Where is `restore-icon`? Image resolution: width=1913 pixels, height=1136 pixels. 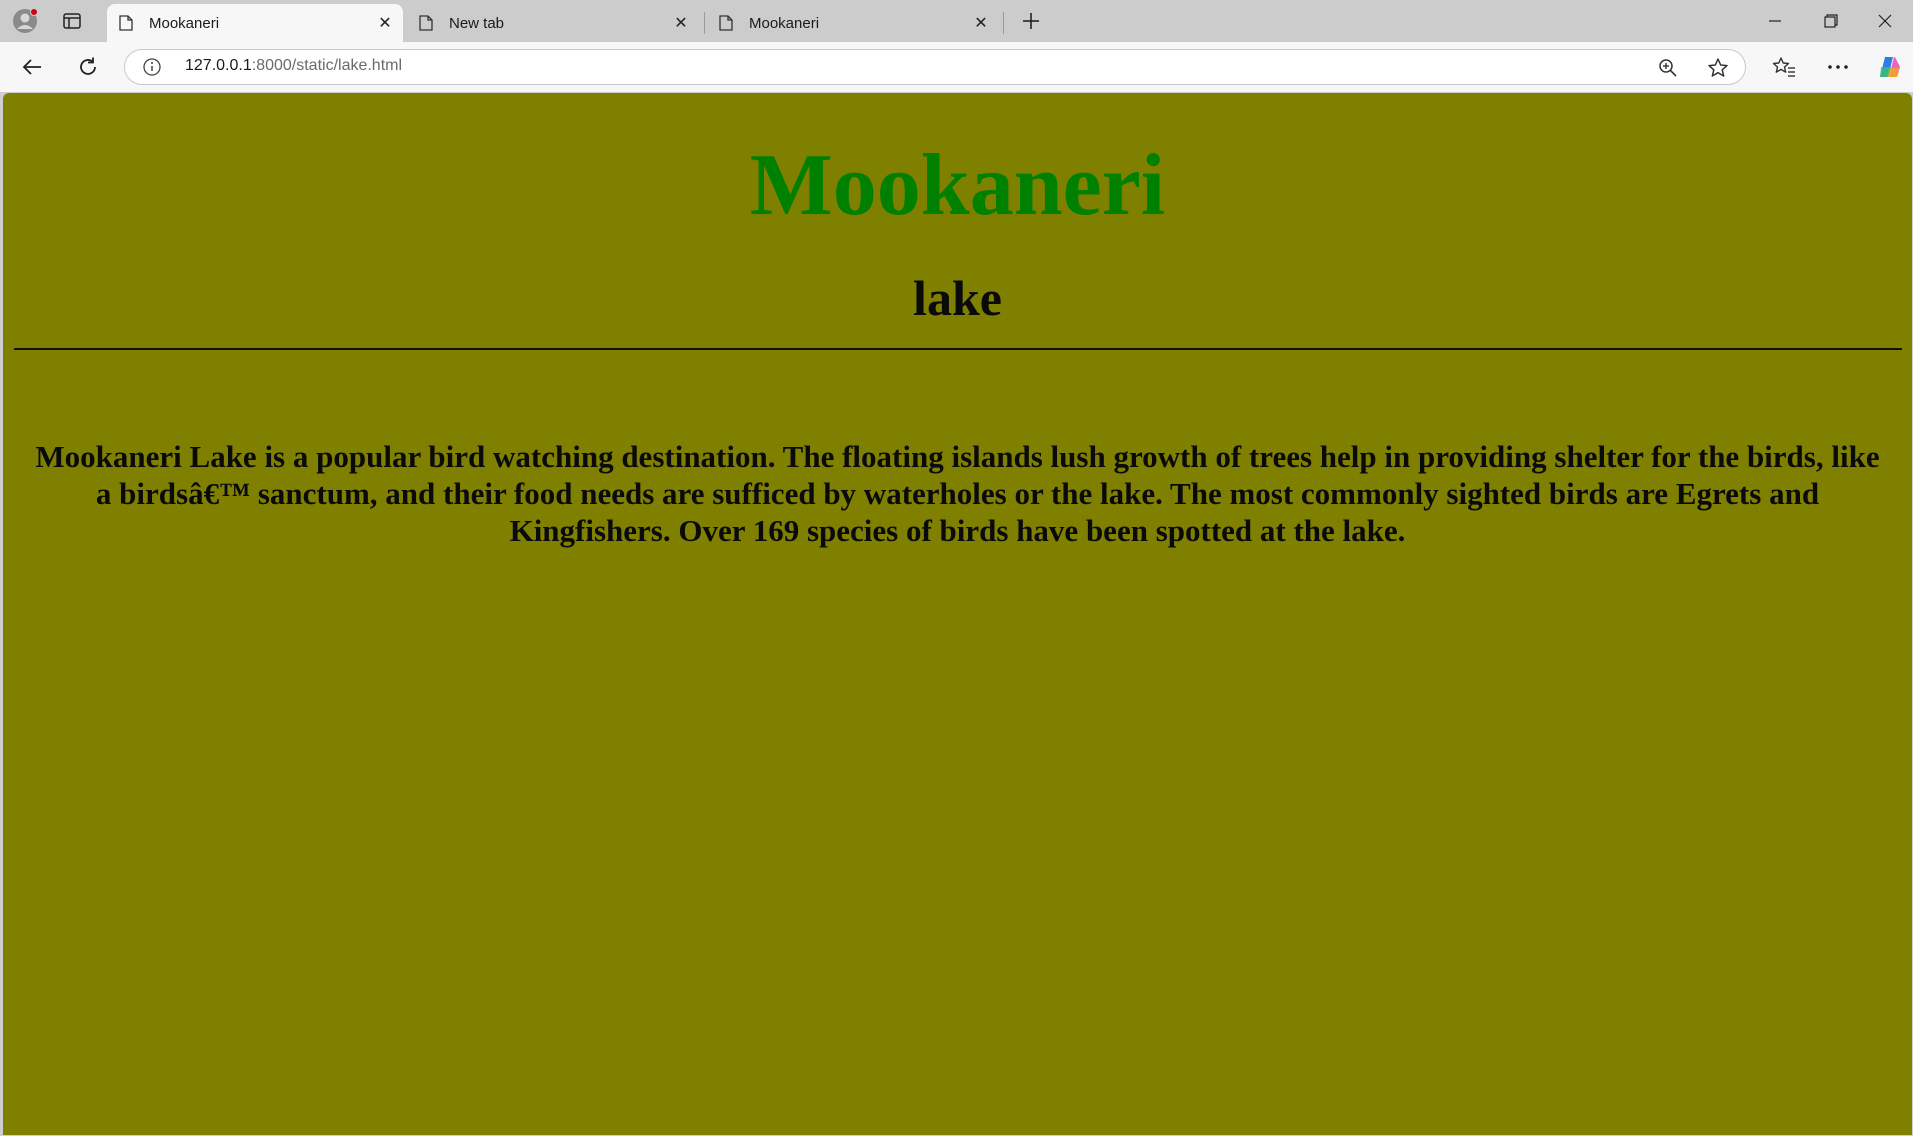 restore-icon is located at coordinates (1831, 21).